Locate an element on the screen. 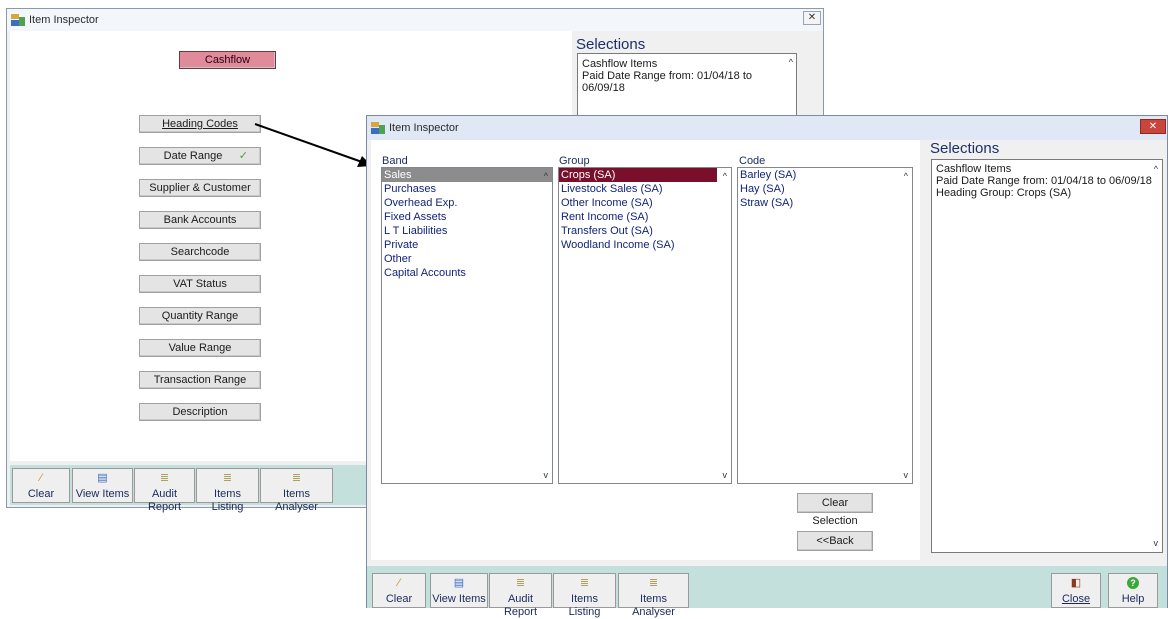 This screenshot has width=1168, height=619. broom-icon: ⁄ is located at coordinates (399, 583).